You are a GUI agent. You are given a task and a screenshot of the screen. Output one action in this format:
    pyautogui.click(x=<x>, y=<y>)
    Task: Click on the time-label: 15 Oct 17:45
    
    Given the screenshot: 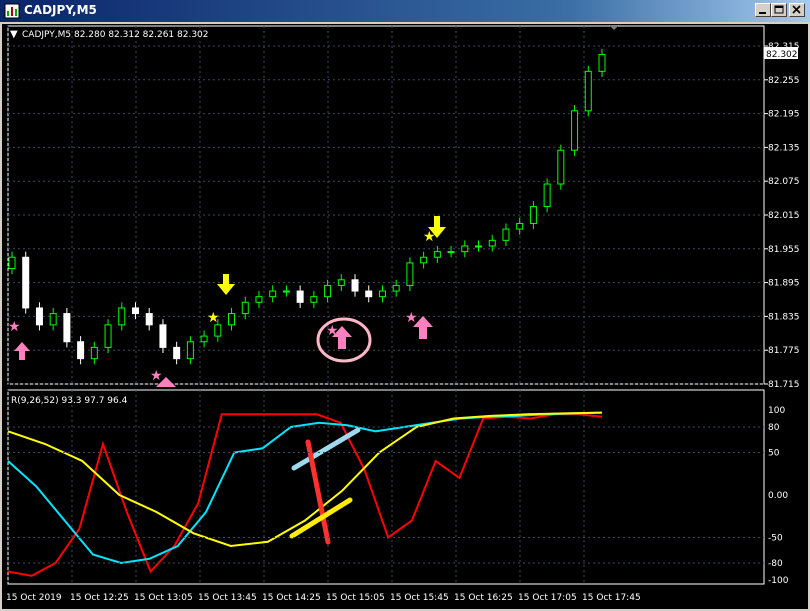 What is the action you would take?
    pyautogui.click(x=611, y=598)
    